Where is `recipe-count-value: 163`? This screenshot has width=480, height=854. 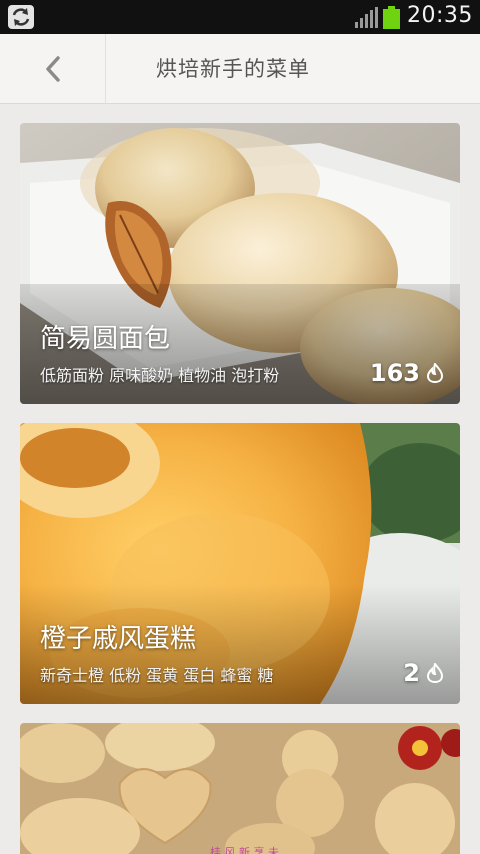
recipe-count-value: 163 is located at coordinates (394, 373).